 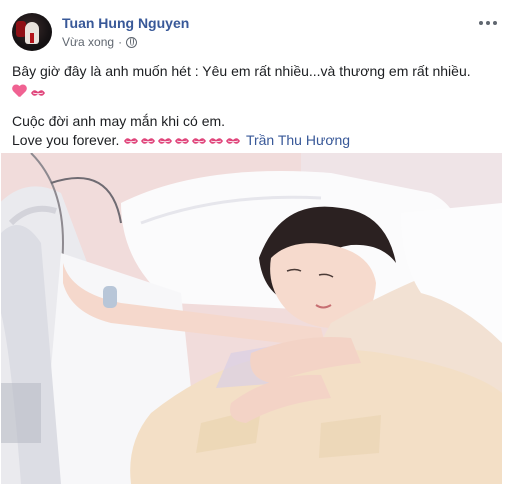 What do you see at coordinates (488, 23) in the screenshot?
I see `more-options-icon` at bounding box center [488, 23].